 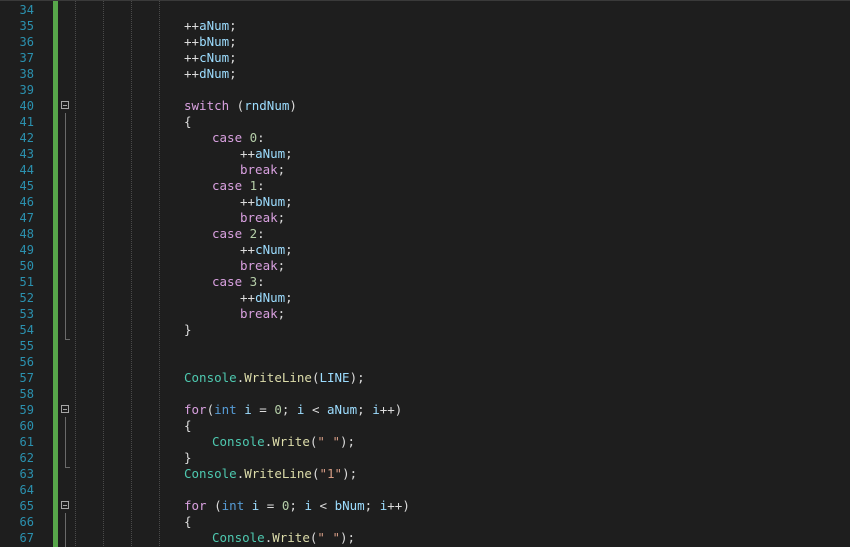 I want to click on code-token: 0, so click(x=278, y=409).